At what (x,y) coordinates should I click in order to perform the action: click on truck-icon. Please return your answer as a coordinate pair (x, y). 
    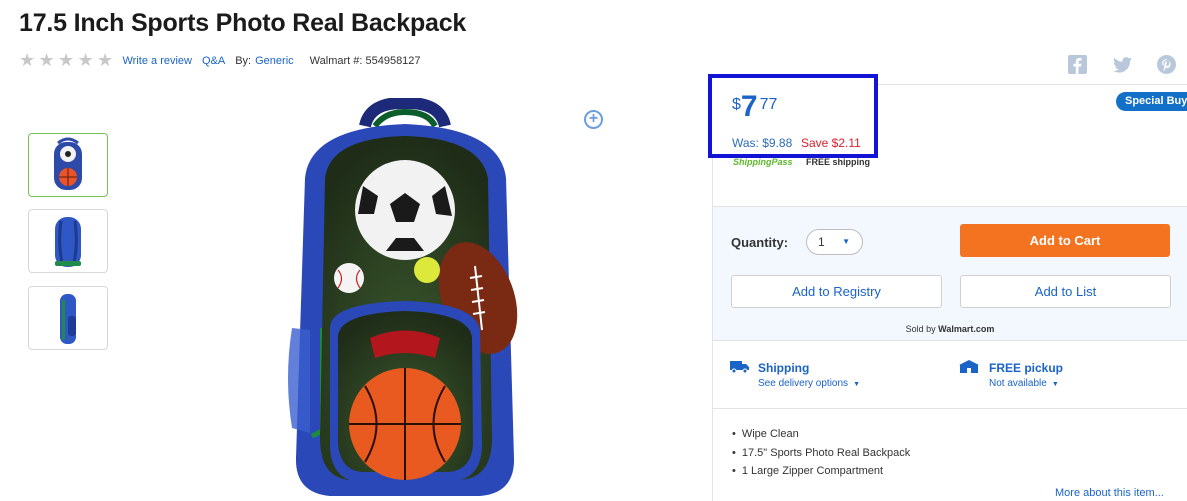
    Looking at the image, I should click on (739, 367).